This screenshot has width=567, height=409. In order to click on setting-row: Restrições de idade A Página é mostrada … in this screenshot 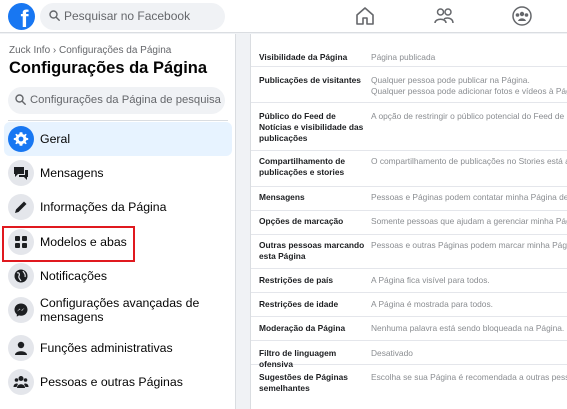, I will do `click(409, 305)`.